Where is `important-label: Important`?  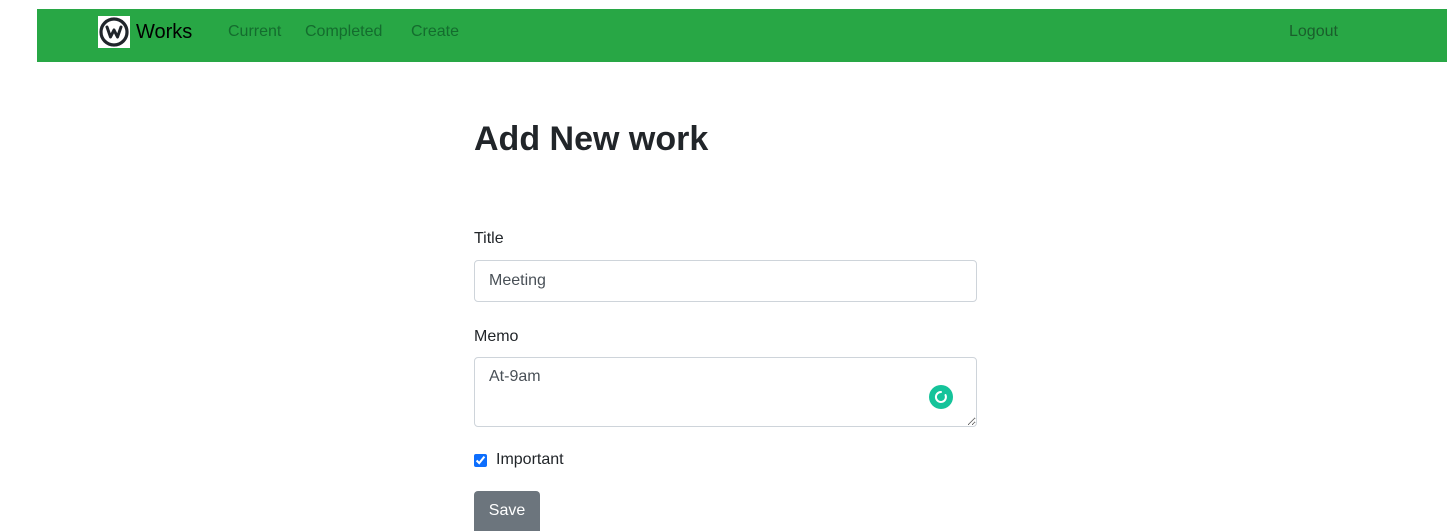 important-label: Important is located at coordinates (530, 459).